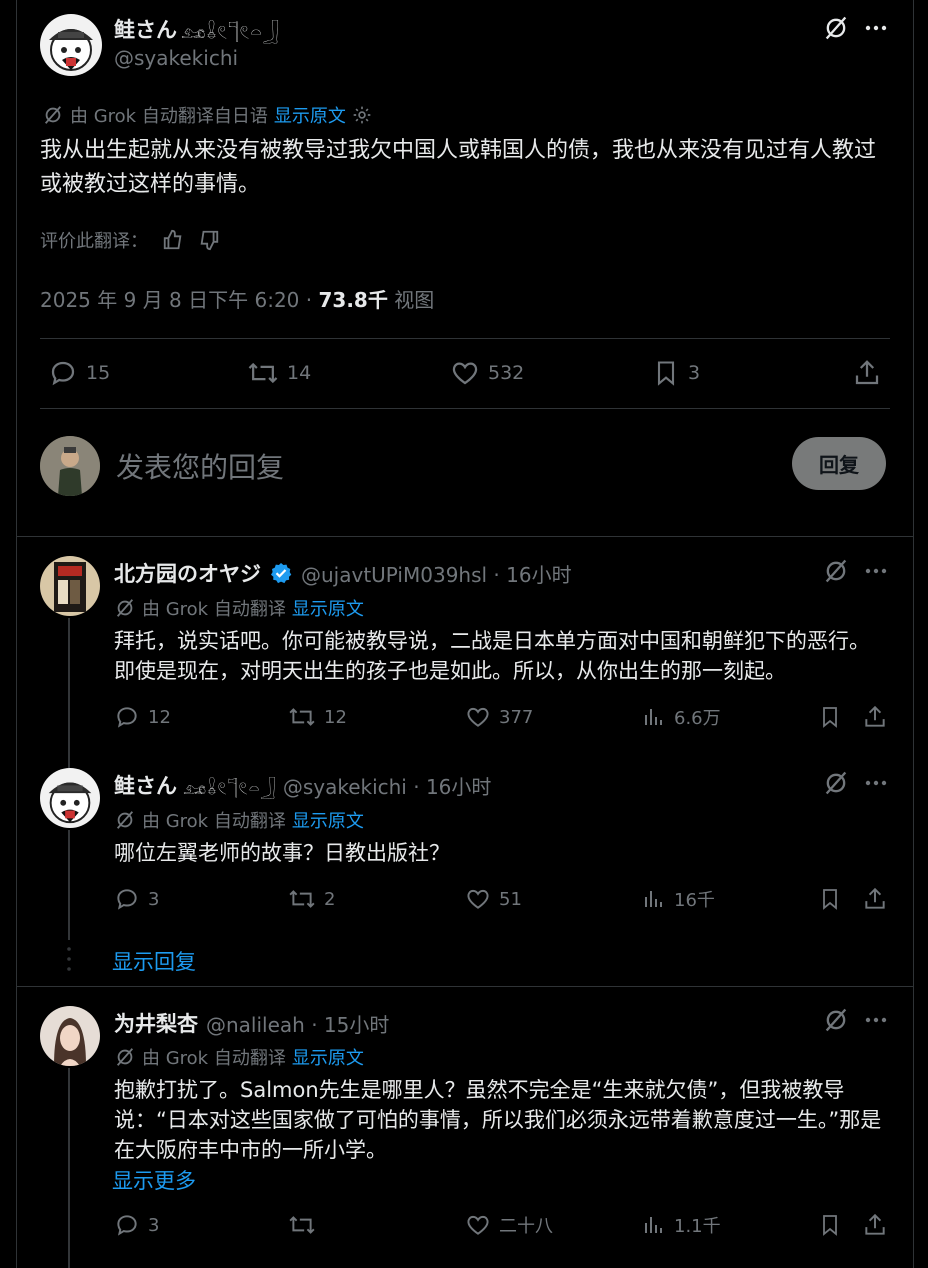  What do you see at coordinates (179, 300) in the screenshot?
I see `post-date: 2025 年 9 月 8 日下午 6:20 ·` at bounding box center [179, 300].